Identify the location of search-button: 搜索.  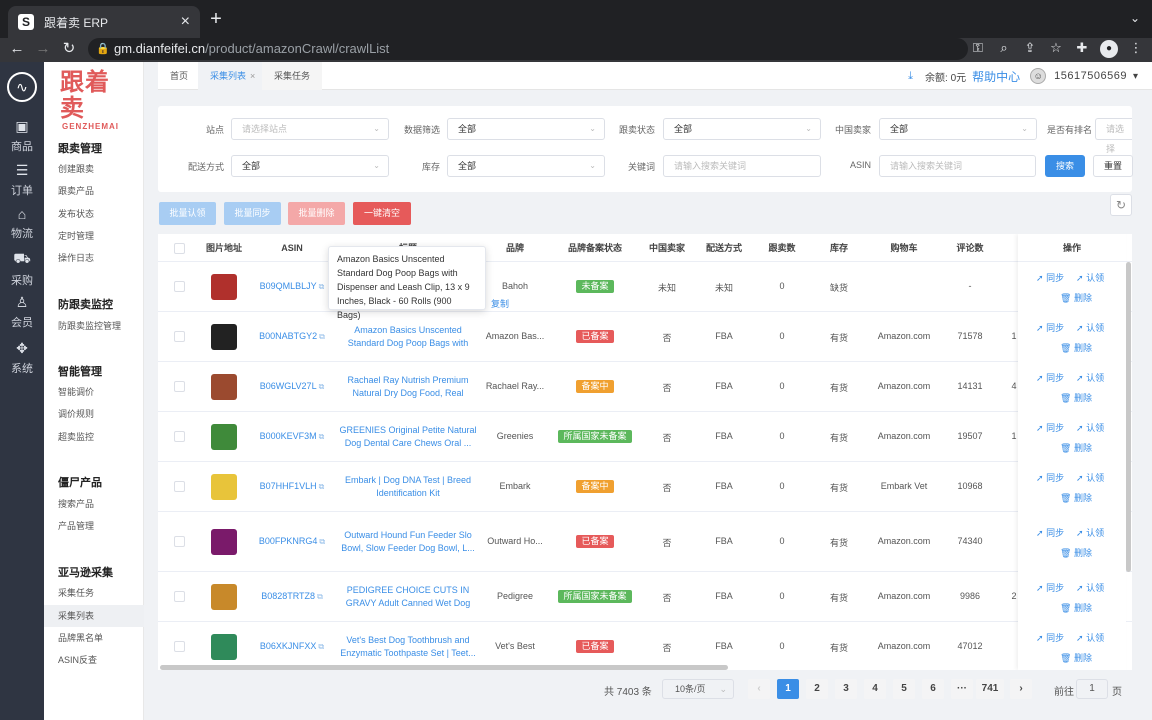
(1065, 166).